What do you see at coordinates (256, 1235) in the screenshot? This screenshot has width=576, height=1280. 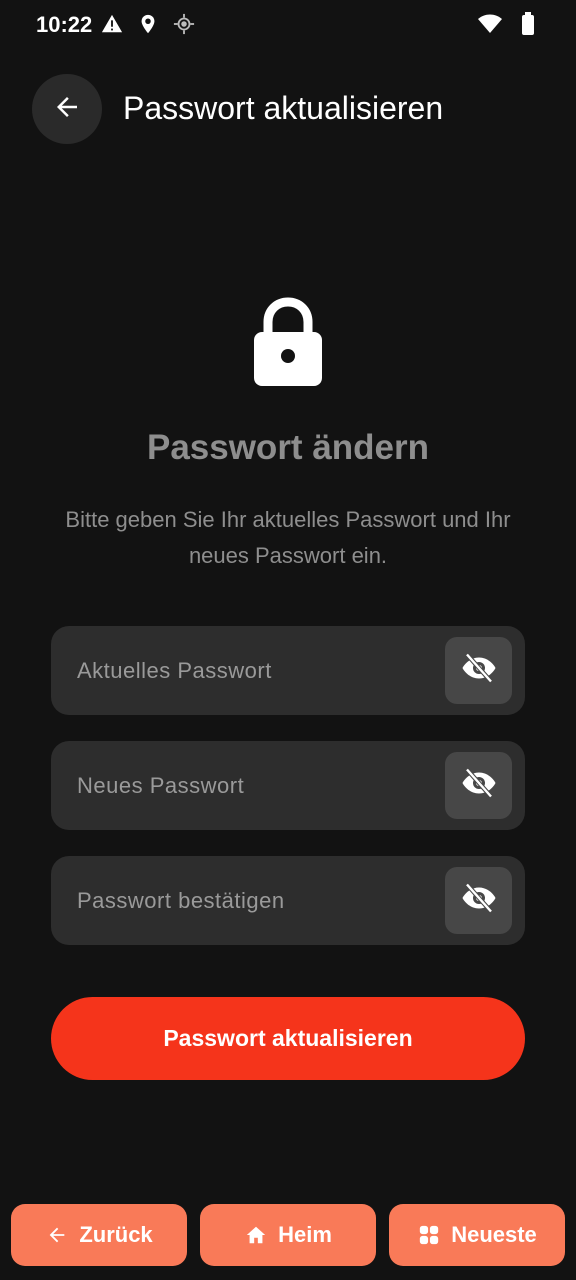 I see `home-icon` at bounding box center [256, 1235].